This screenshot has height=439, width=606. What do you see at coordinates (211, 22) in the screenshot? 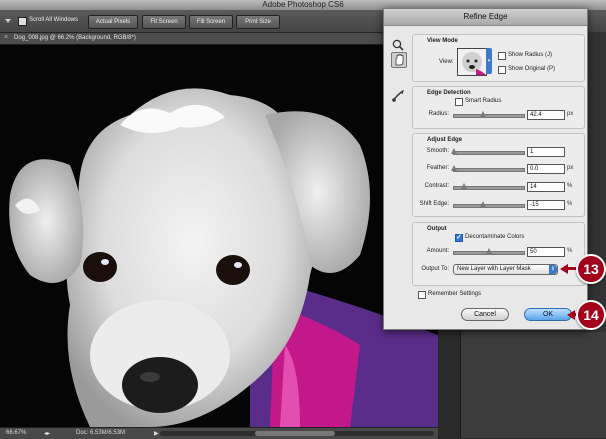
I see `fill-screen-button: Fill Screen` at bounding box center [211, 22].